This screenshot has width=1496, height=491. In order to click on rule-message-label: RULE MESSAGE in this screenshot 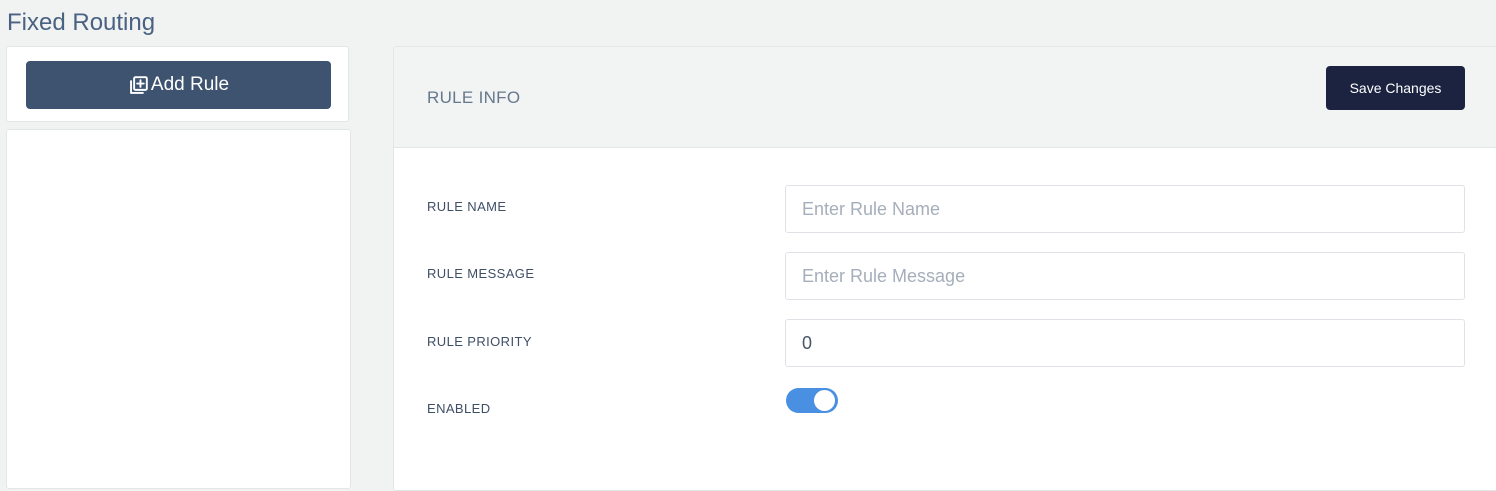, I will do `click(481, 273)`.